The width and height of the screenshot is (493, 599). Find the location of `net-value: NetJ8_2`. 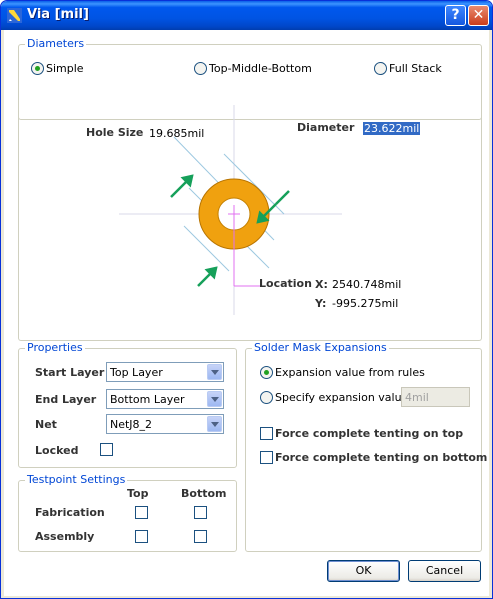

net-value: NetJ8_2 is located at coordinates (131, 424).